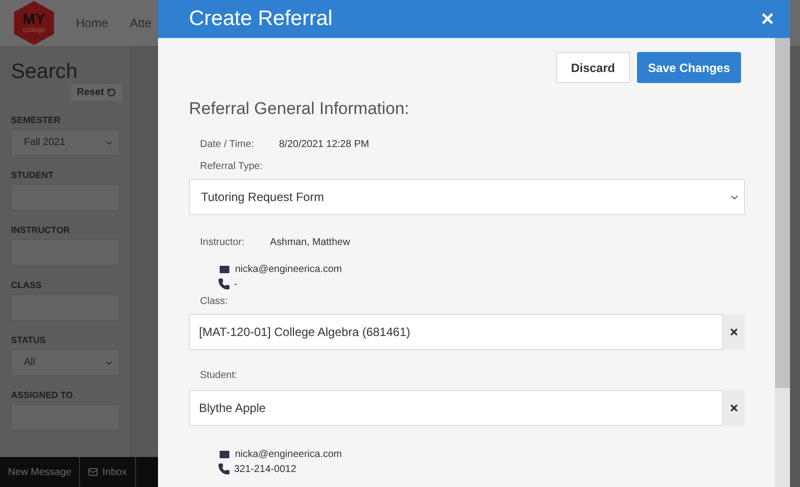  Describe the element at coordinates (45, 72) in the screenshot. I see `sidebar-title: Search` at that location.